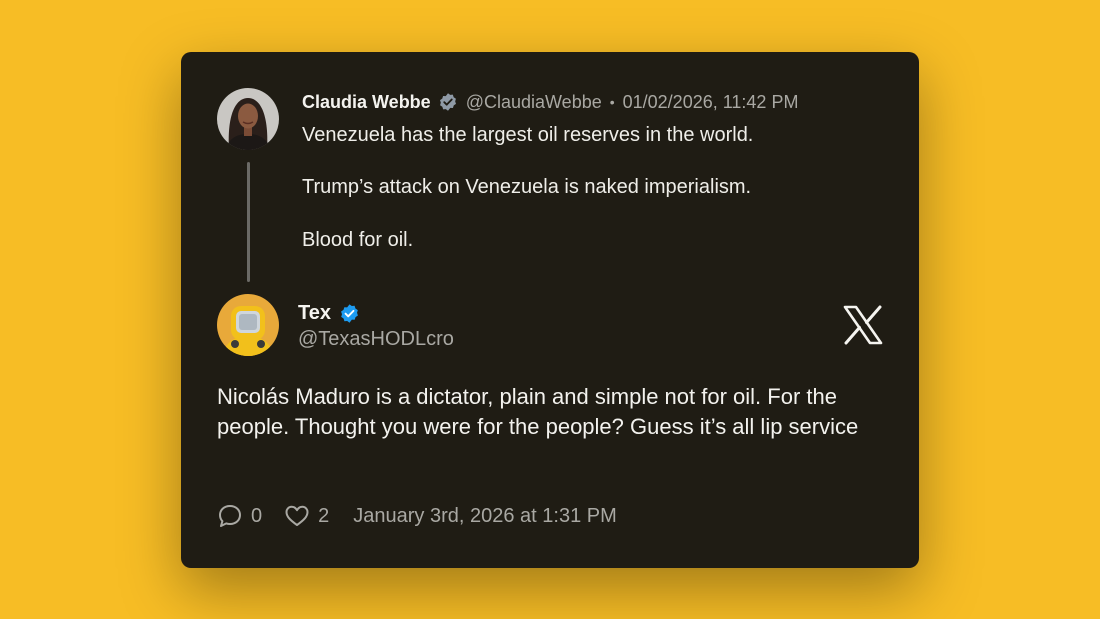  I want to click on quoted-author-handle: @ClaudiaWebbe, so click(534, 102).